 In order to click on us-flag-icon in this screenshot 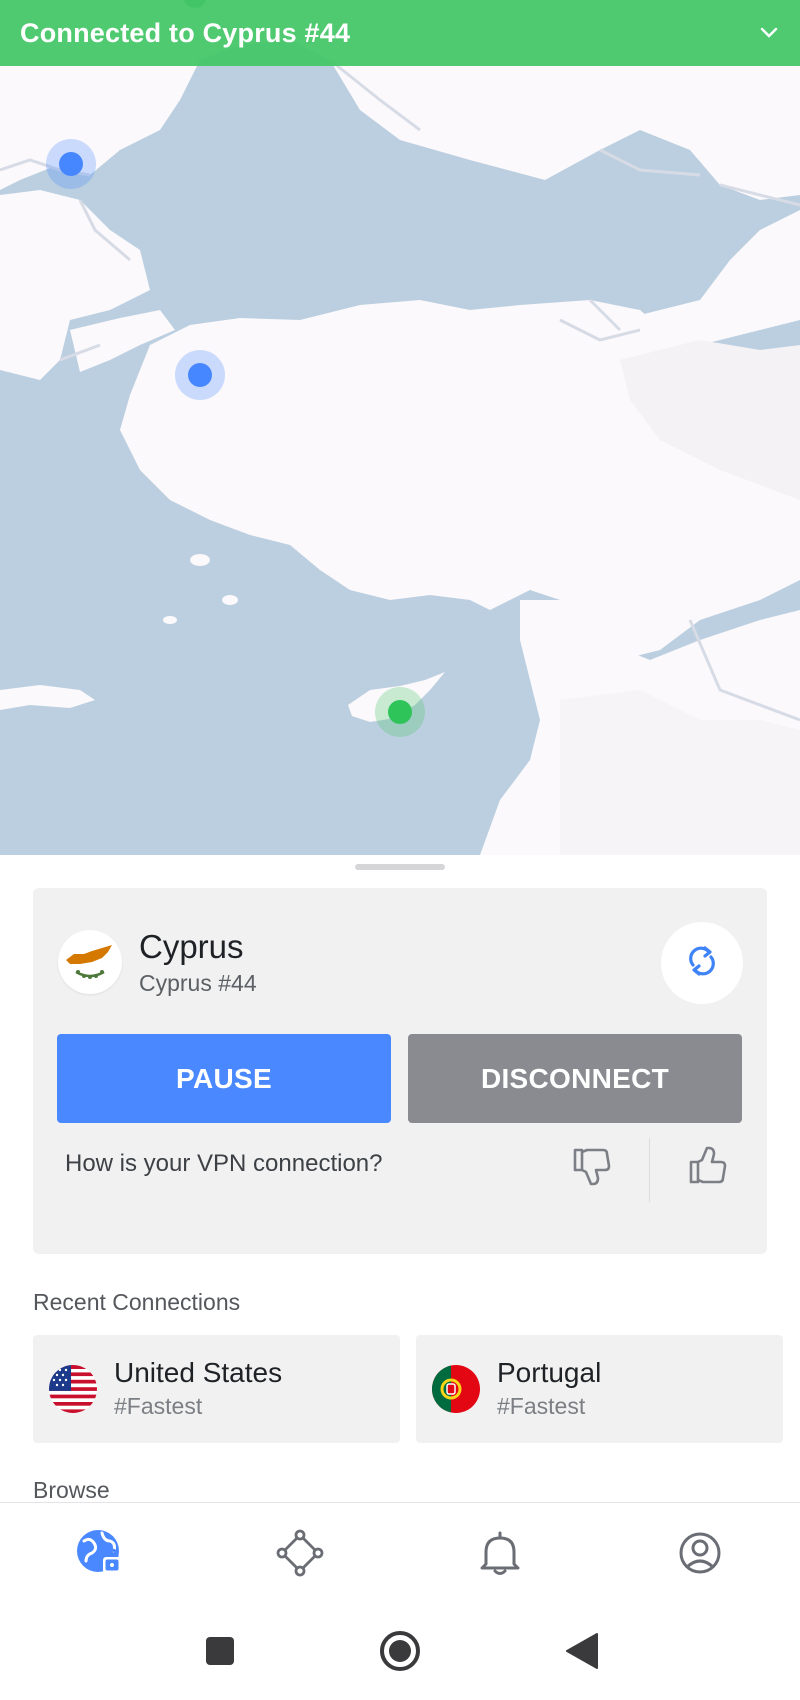, I will do `click(73, 1389)`.